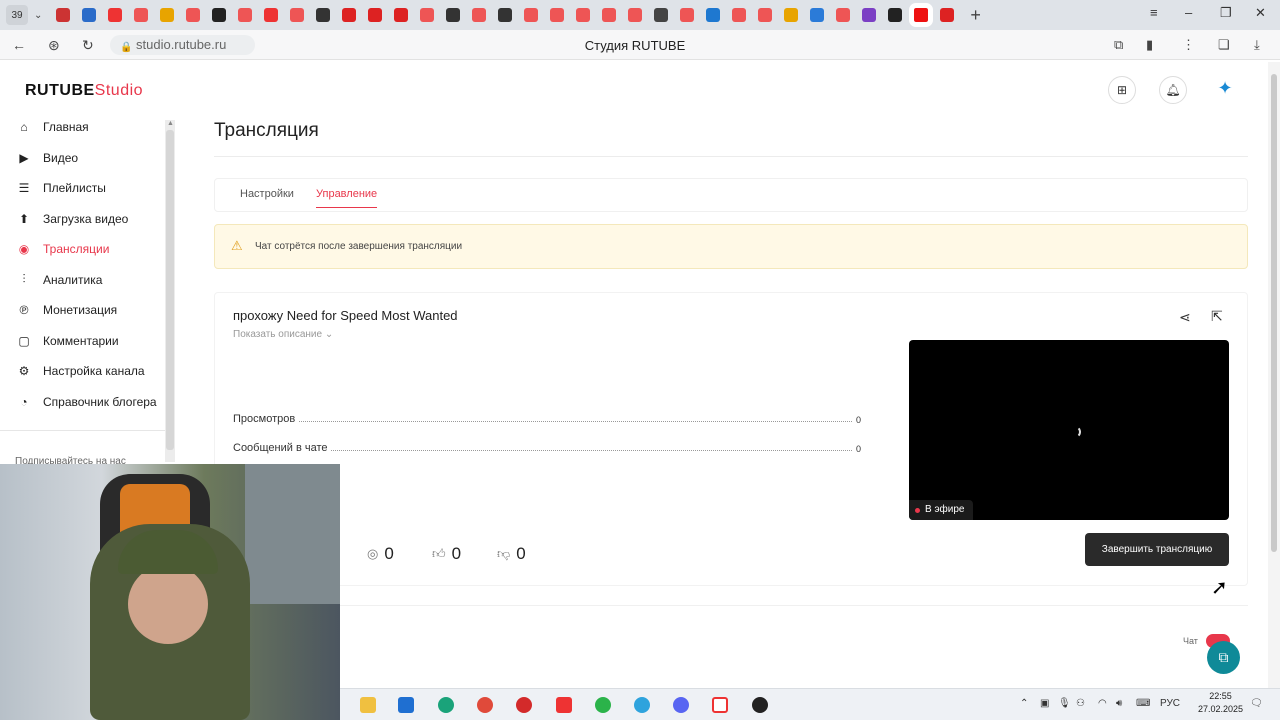 The image size is (1280, 720). Describe the element at coordinates (38, 15) in the screenshot. I see `tabs-dropdown-icon: ⌄` at that location.